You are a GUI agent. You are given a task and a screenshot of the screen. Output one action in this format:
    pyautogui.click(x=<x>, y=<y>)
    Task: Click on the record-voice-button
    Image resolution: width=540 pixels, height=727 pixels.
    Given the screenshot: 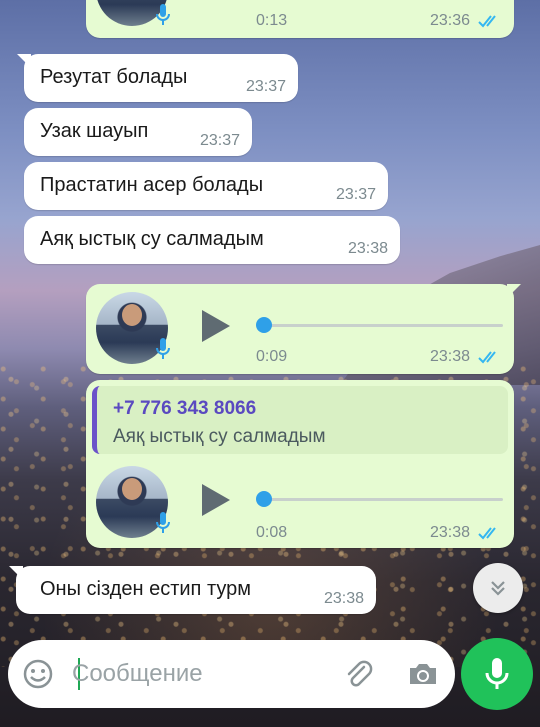 What is the action you would take?
    pyautogui.click(x=497, y=674)
    